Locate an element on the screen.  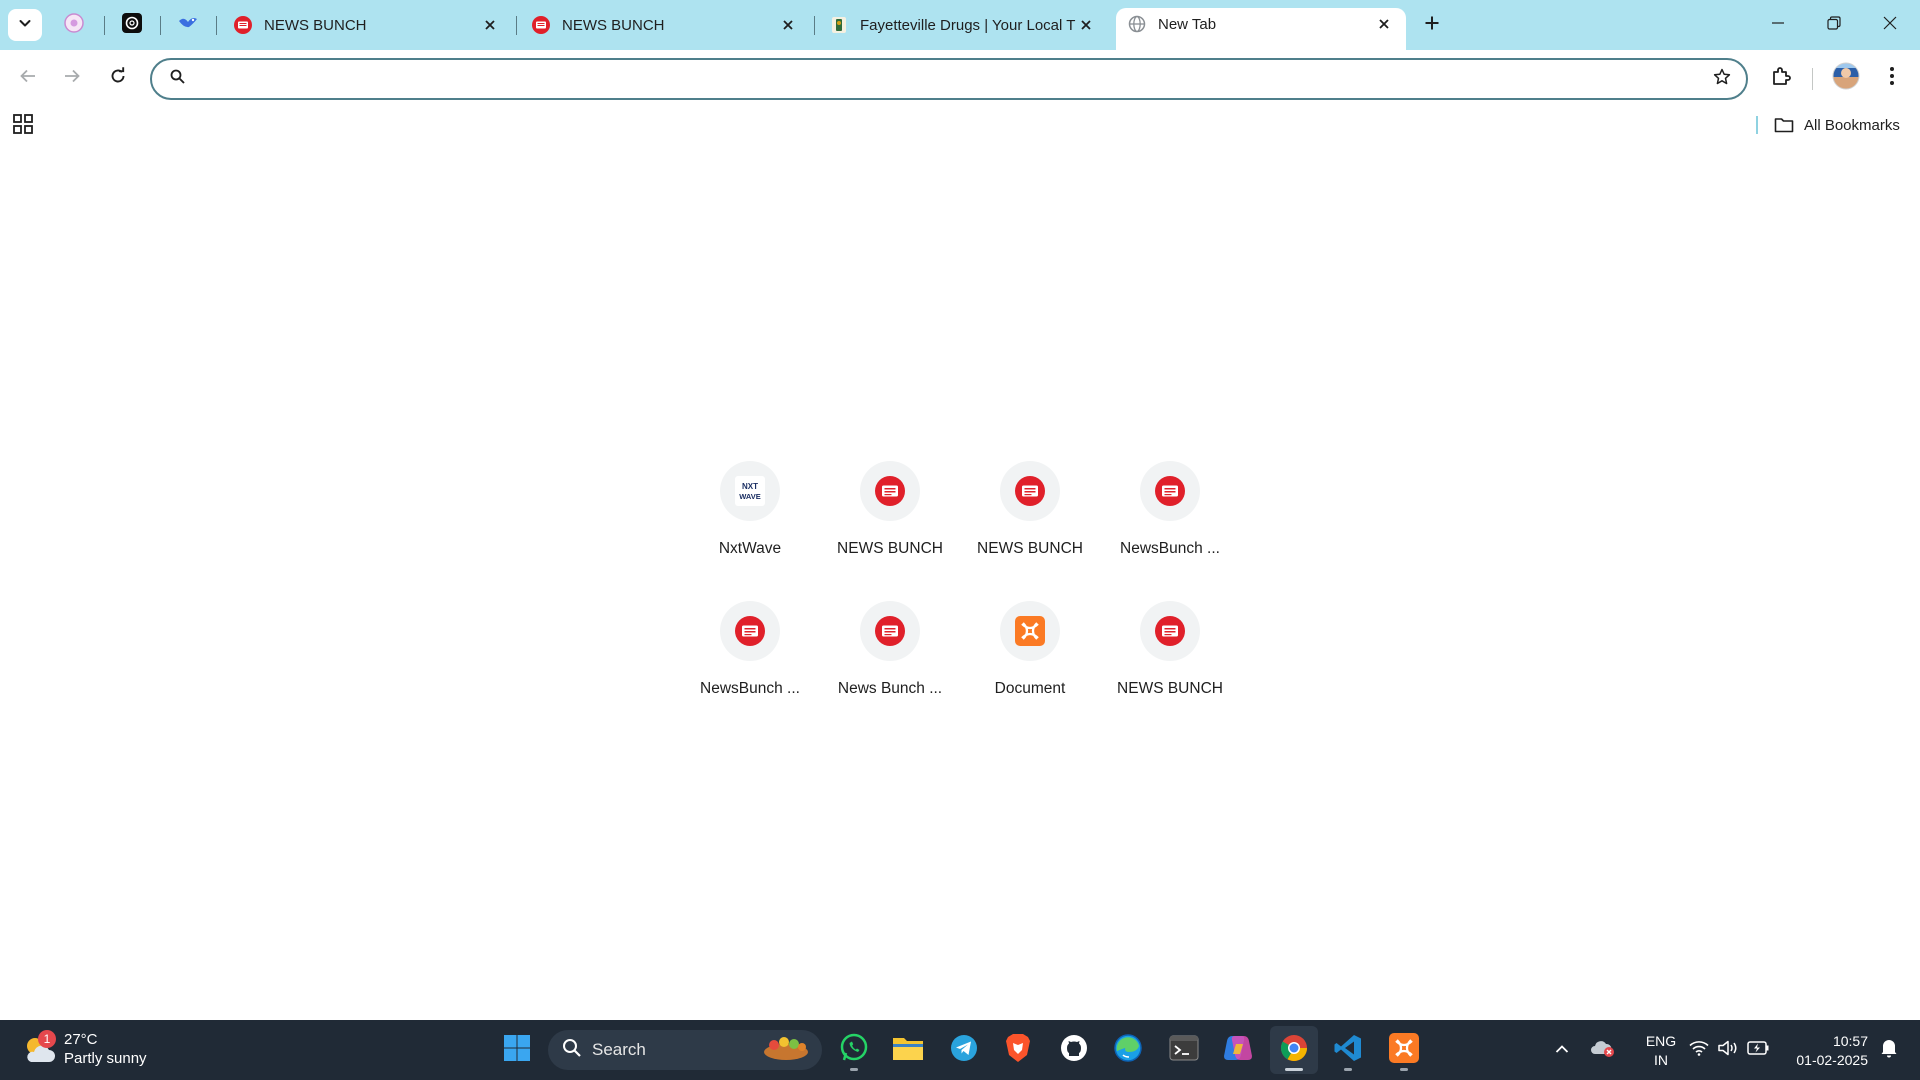
tab-title: Fayetteville Drugs | Your Local T is located at coordinates (968, 25).